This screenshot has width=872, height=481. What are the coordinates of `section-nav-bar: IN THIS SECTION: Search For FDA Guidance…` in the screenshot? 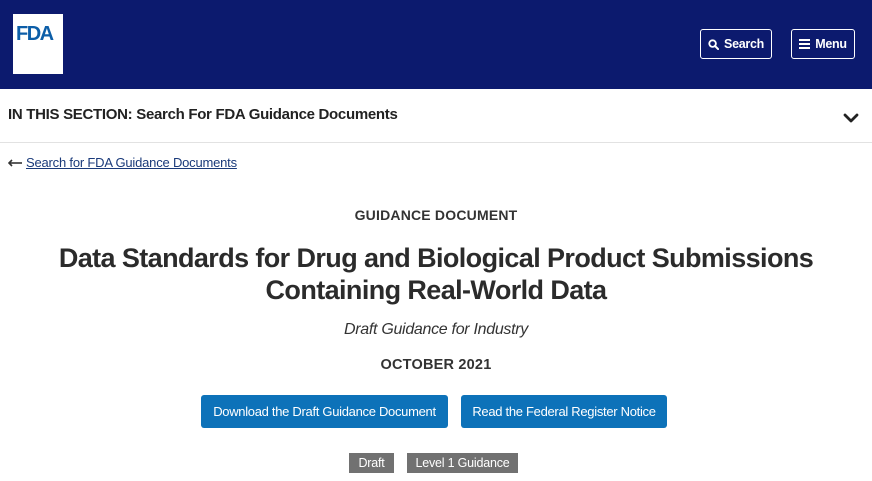 It's located at (436, 116).